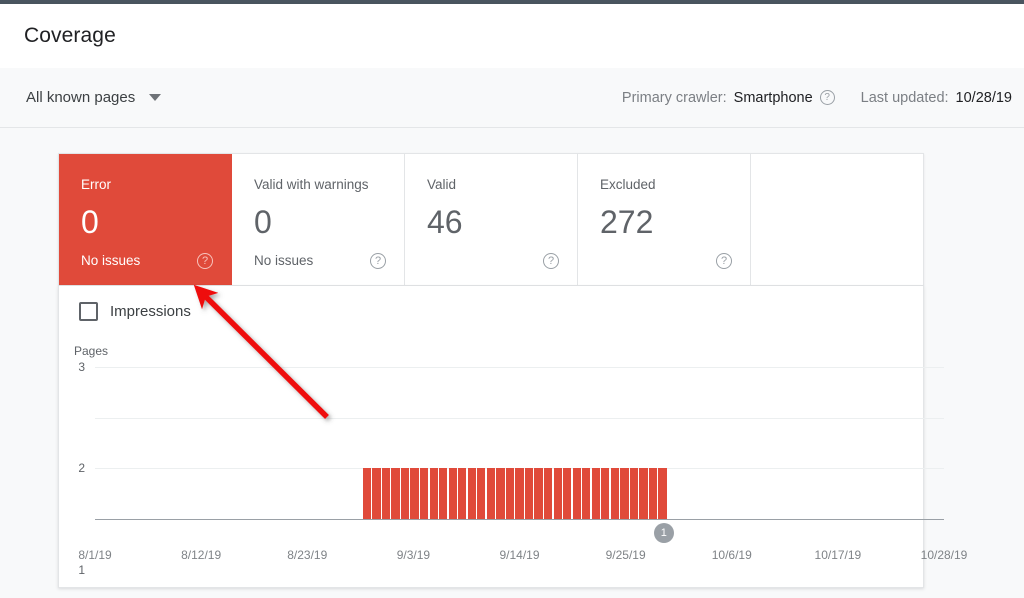 The height and width of the screenshot is (598, 1024). I want to click on status-card-label: Error, so click(96, 184).